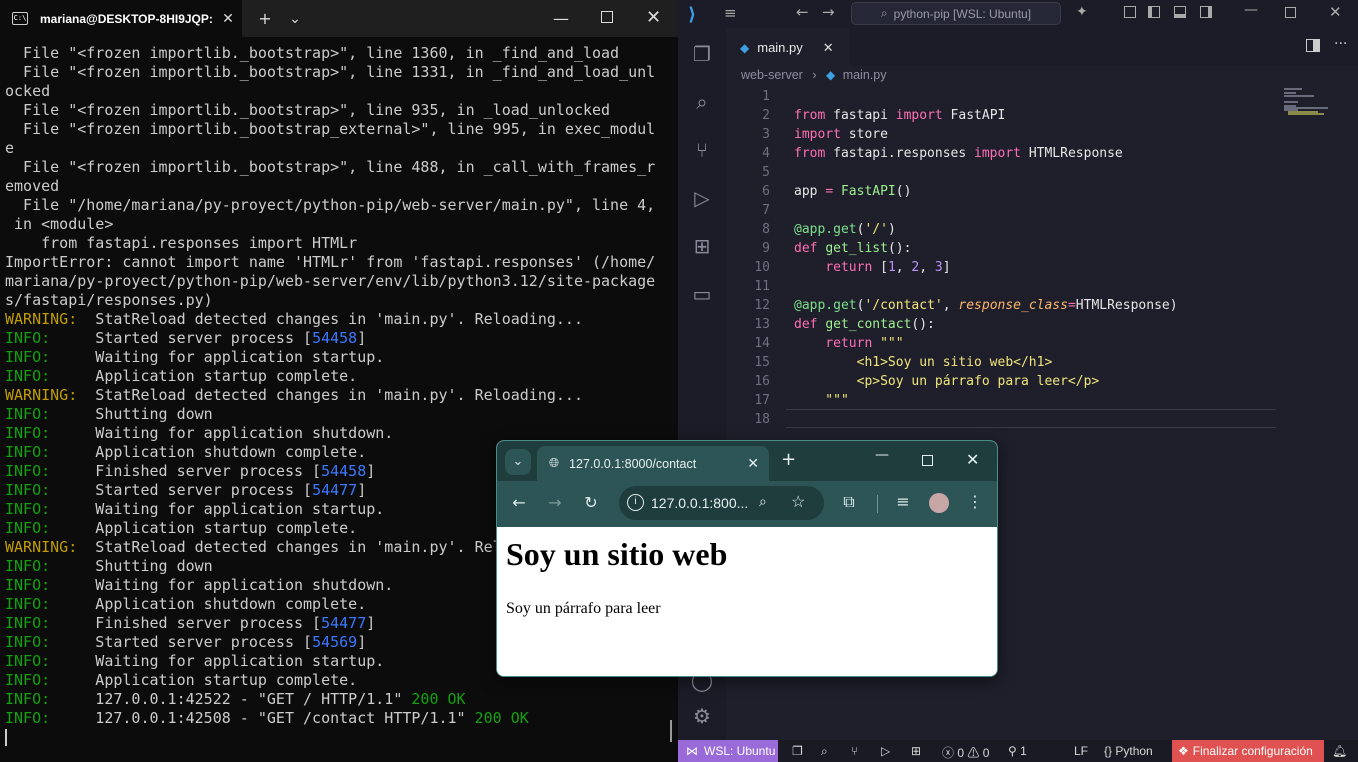 This screenshot has height=762, width=1358. I want to click on terminal-line: ocked, so click(335, 91).